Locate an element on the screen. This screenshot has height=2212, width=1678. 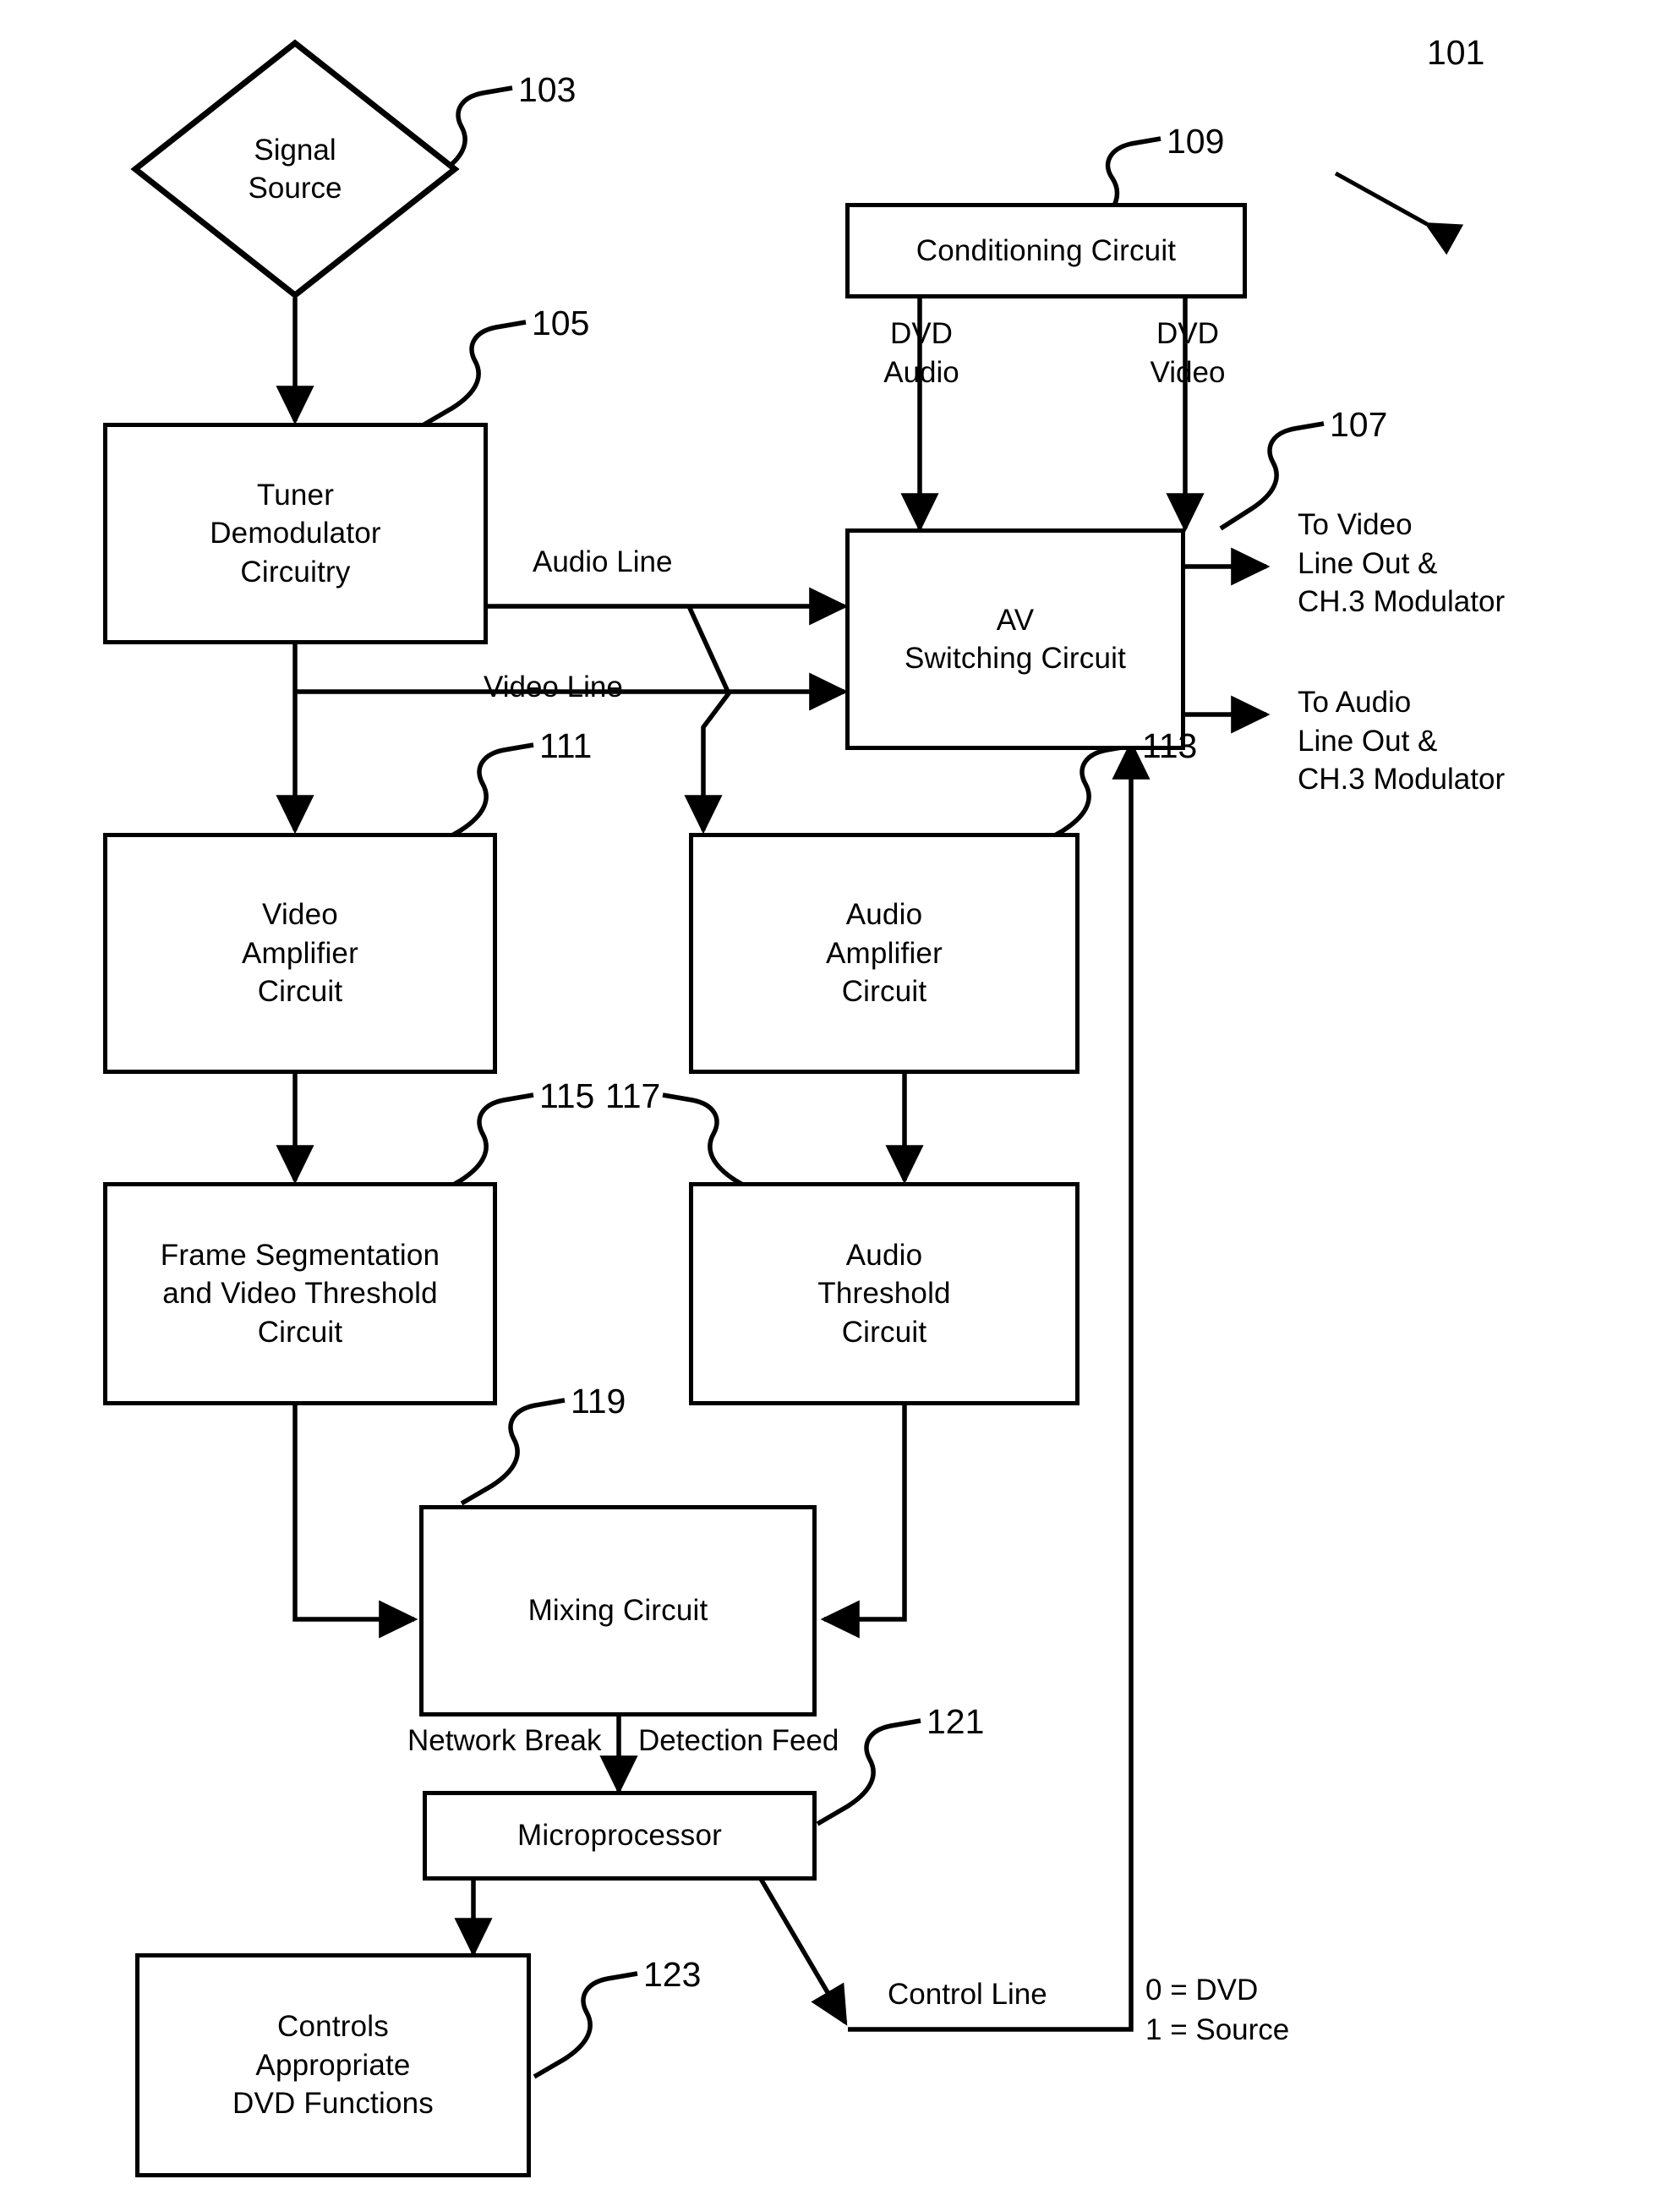
video-line-label: Video Line is located at coordinates (553, 687).